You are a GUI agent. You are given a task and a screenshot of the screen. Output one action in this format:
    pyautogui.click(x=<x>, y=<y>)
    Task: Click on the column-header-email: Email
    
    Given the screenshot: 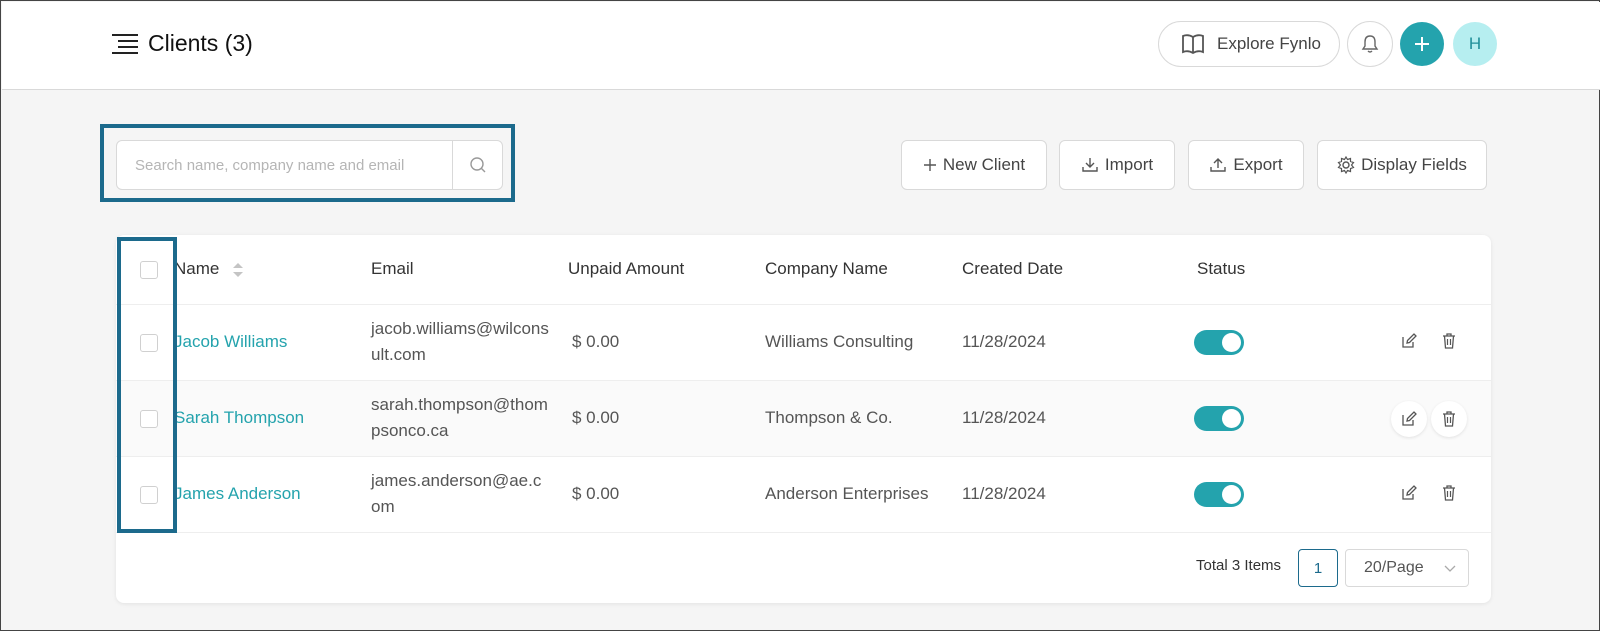 What is the action you would take?
    pyautogui.click(x=392, y=268)
    